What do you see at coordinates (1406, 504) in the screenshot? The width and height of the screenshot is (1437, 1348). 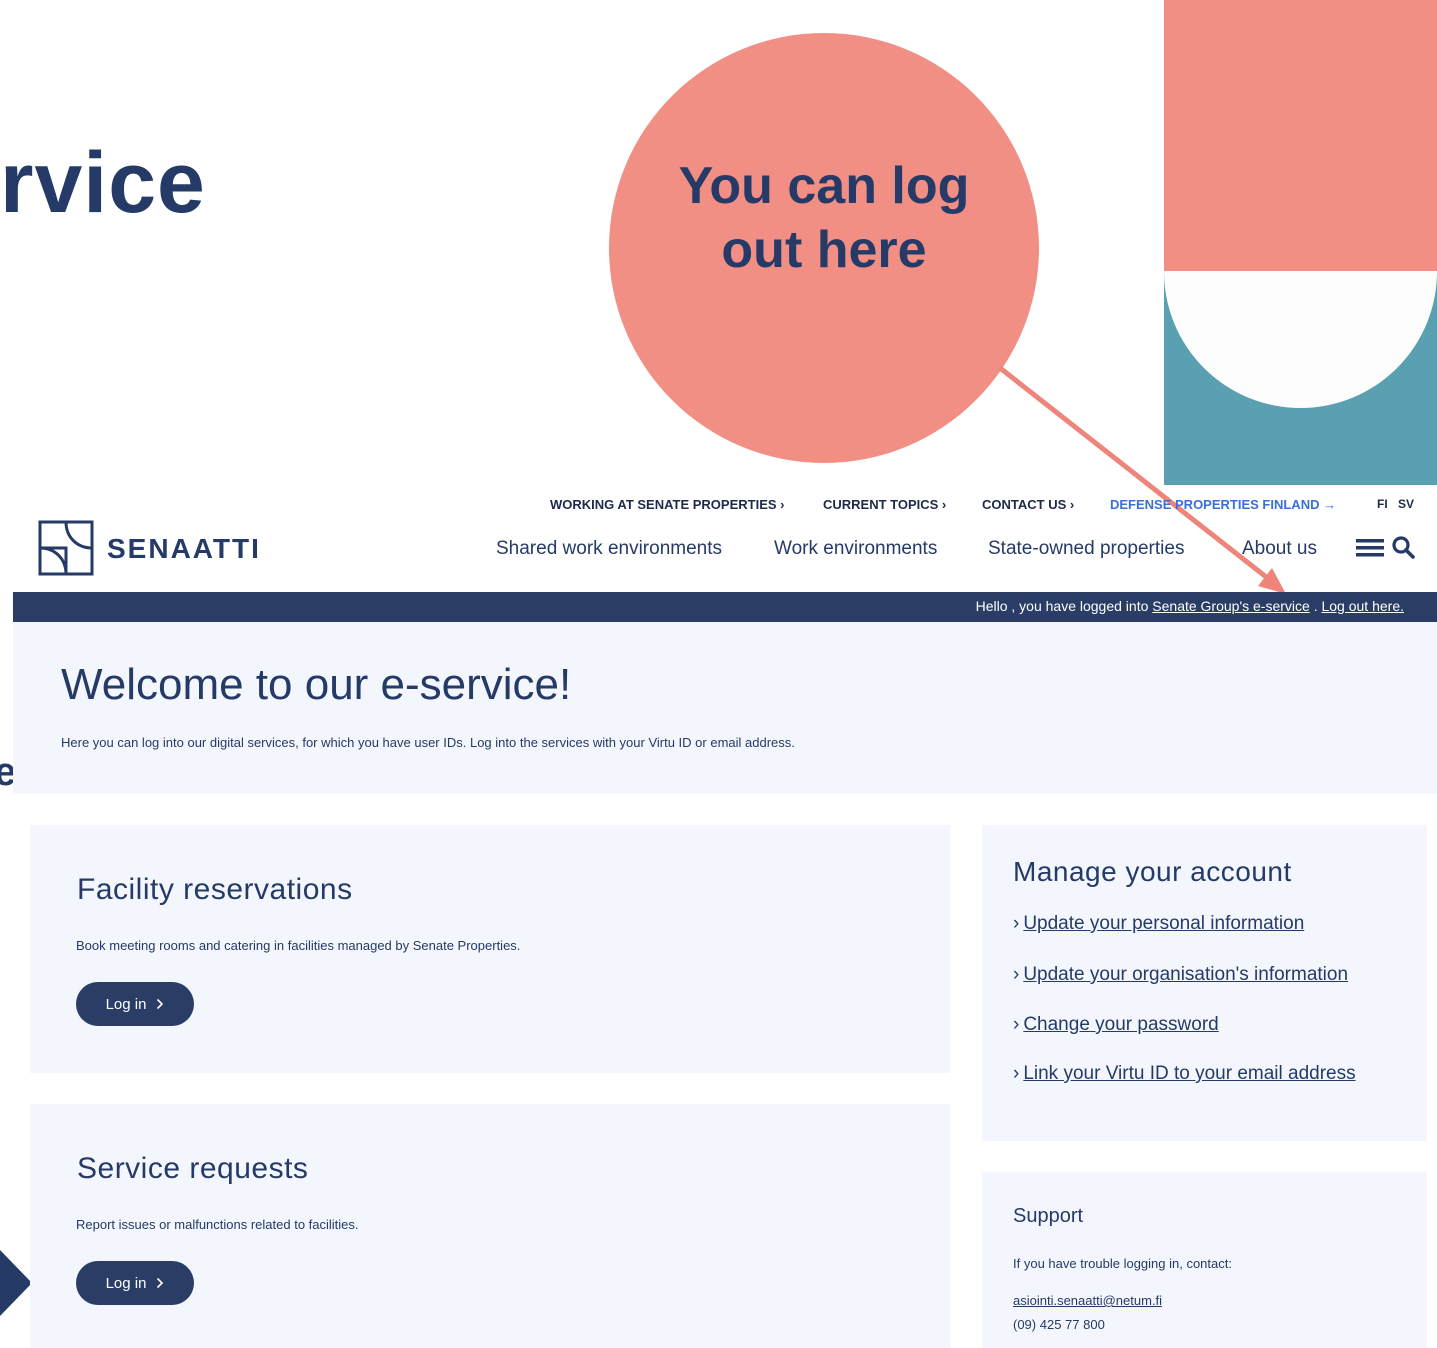 I see `lang-sv-link: SV` at bounding box center [1406, 504].